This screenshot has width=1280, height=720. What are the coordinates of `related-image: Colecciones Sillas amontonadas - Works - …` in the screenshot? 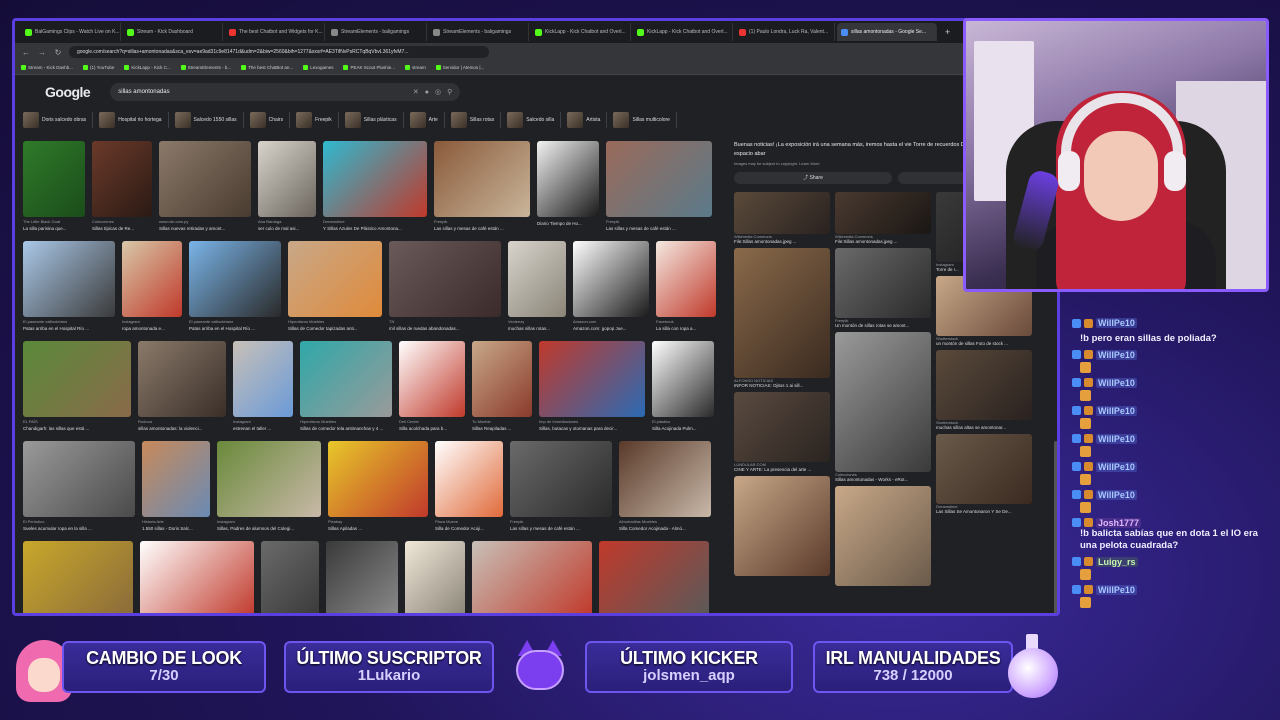 It's located at (883, 406).